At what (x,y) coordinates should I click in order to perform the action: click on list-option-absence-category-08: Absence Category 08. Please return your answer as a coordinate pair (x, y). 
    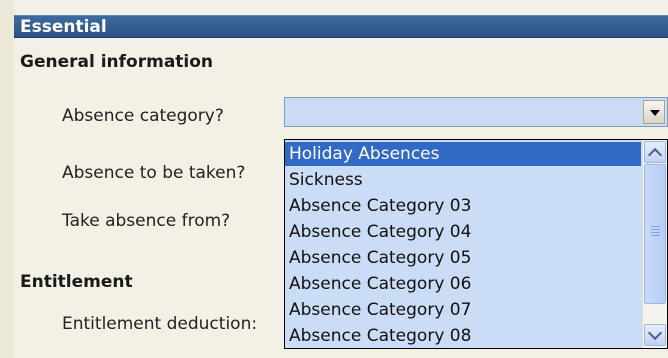
    Looking at the image, I should click on (463, 336).